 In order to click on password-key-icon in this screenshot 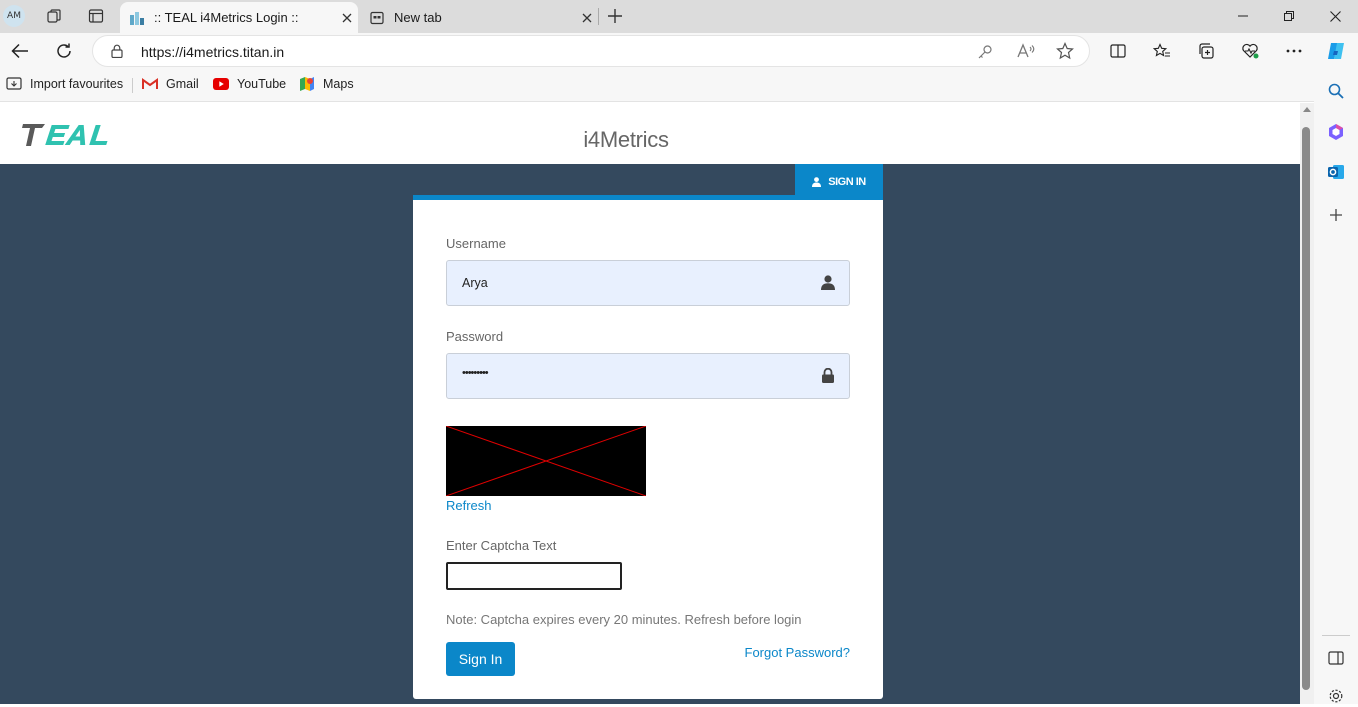, I will do `click(985, 52)`.